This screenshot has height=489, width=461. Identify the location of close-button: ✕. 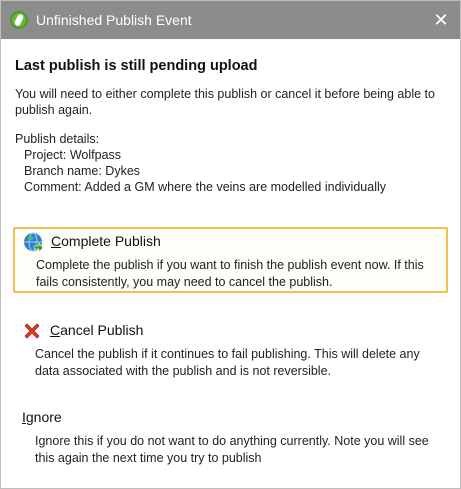
(441, 20).